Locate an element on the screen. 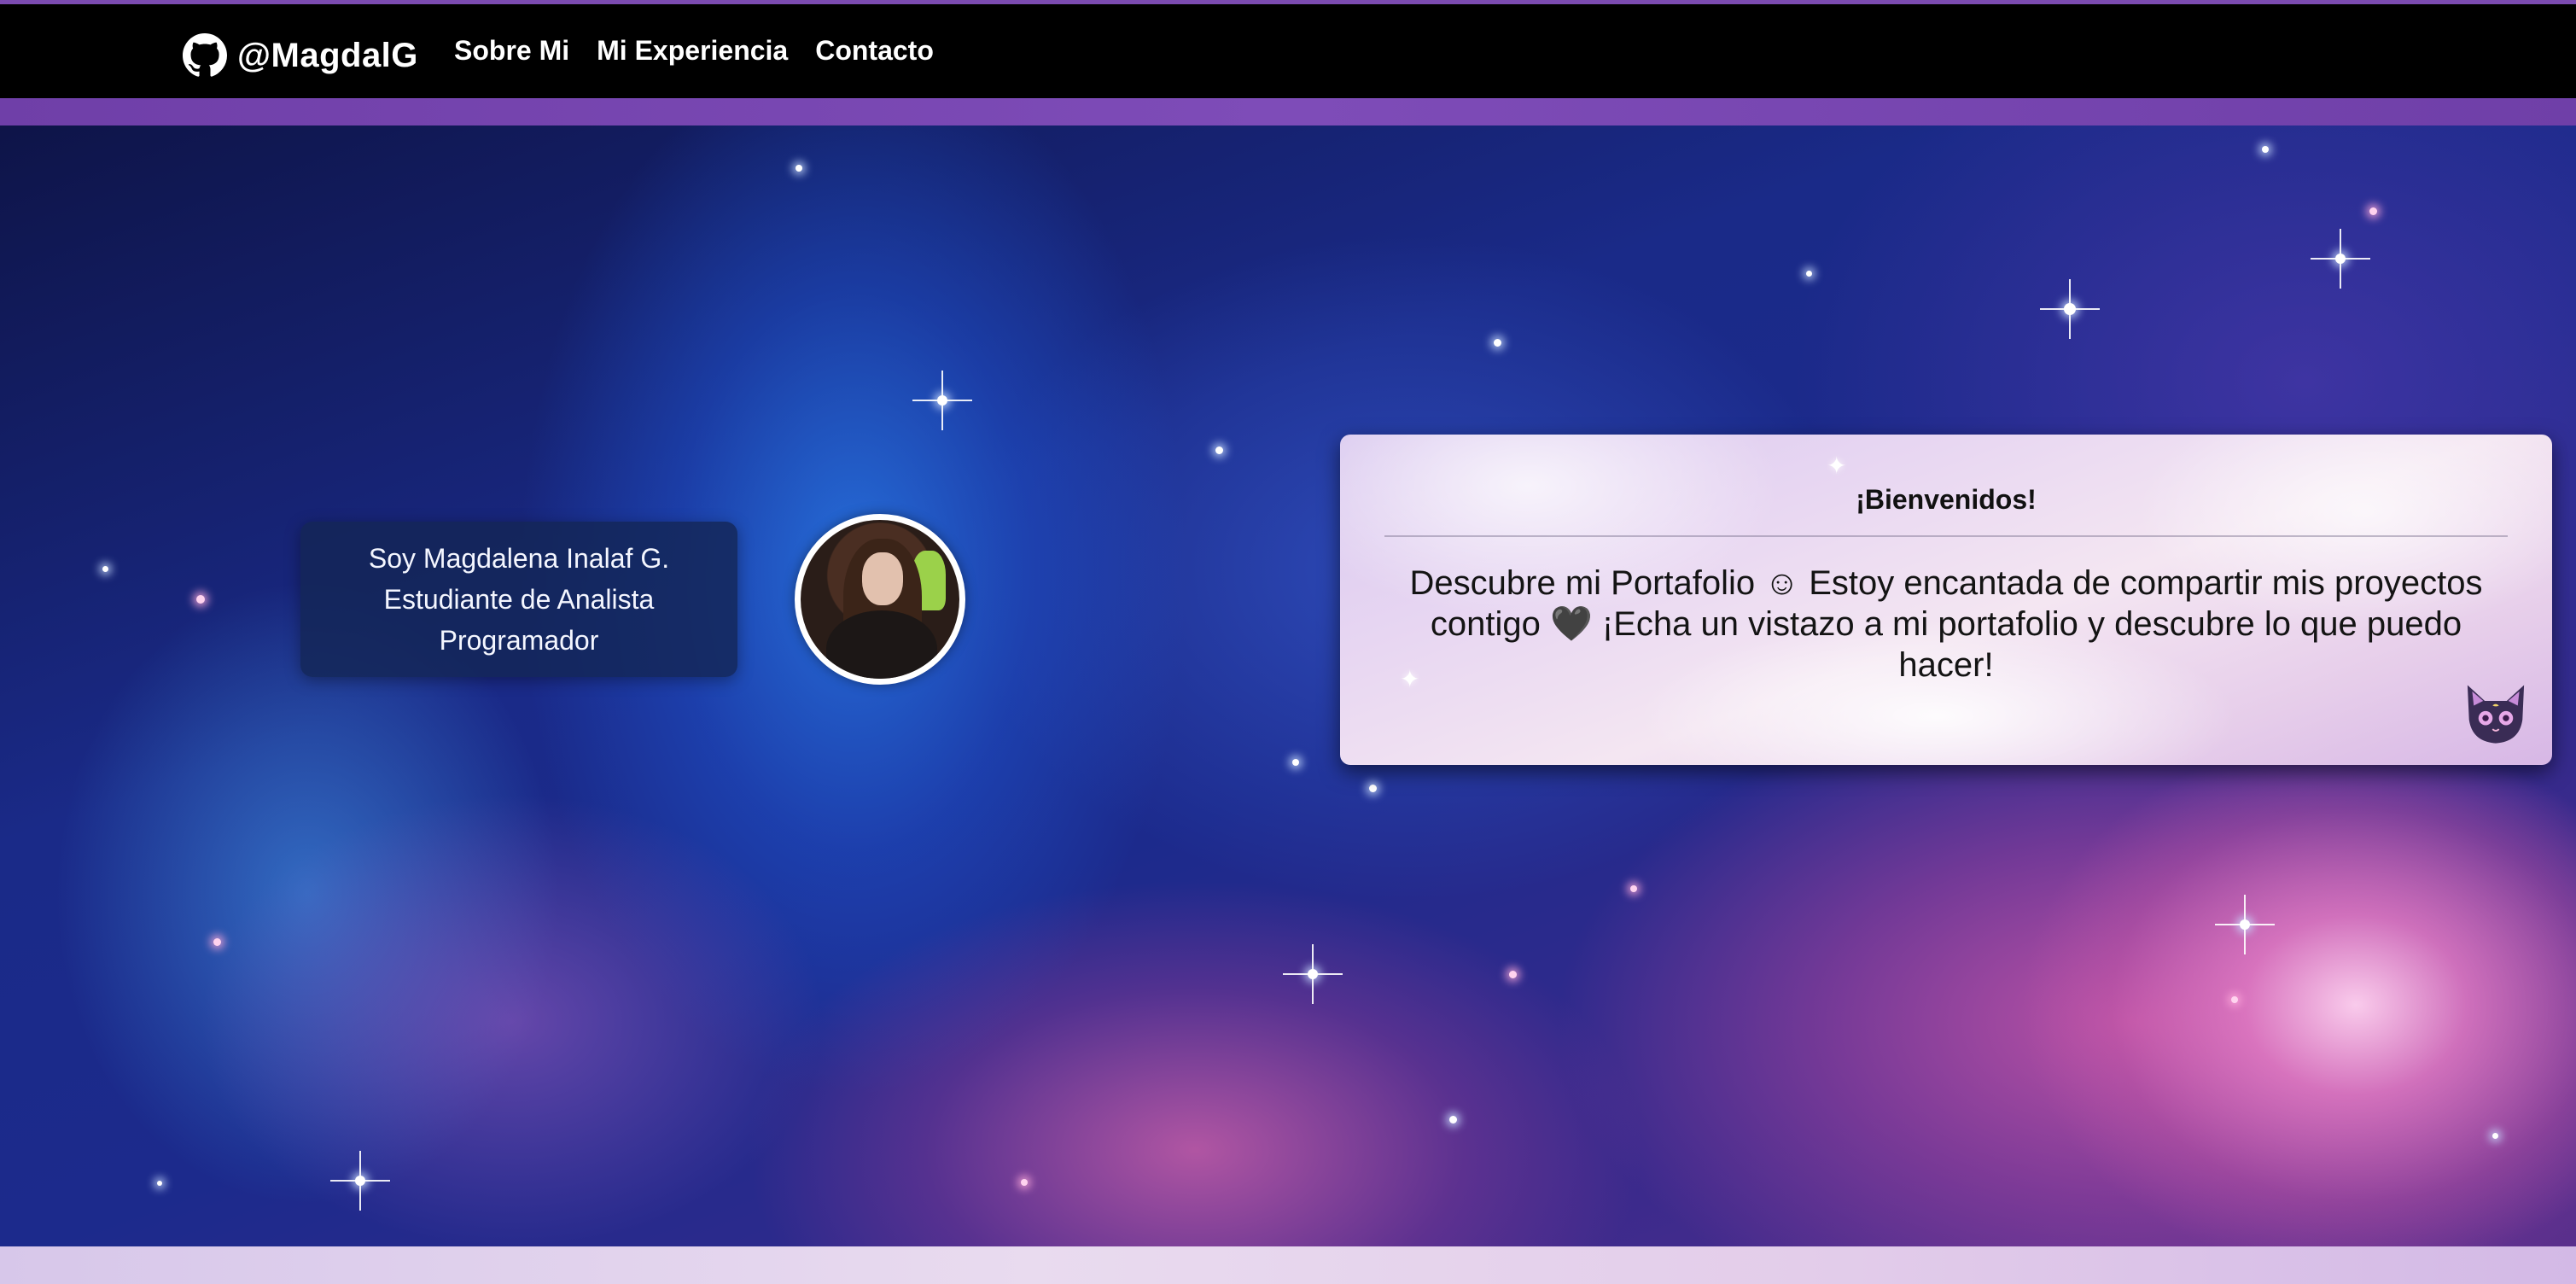  next-section-preview is located at coordinates (1288, 1265).